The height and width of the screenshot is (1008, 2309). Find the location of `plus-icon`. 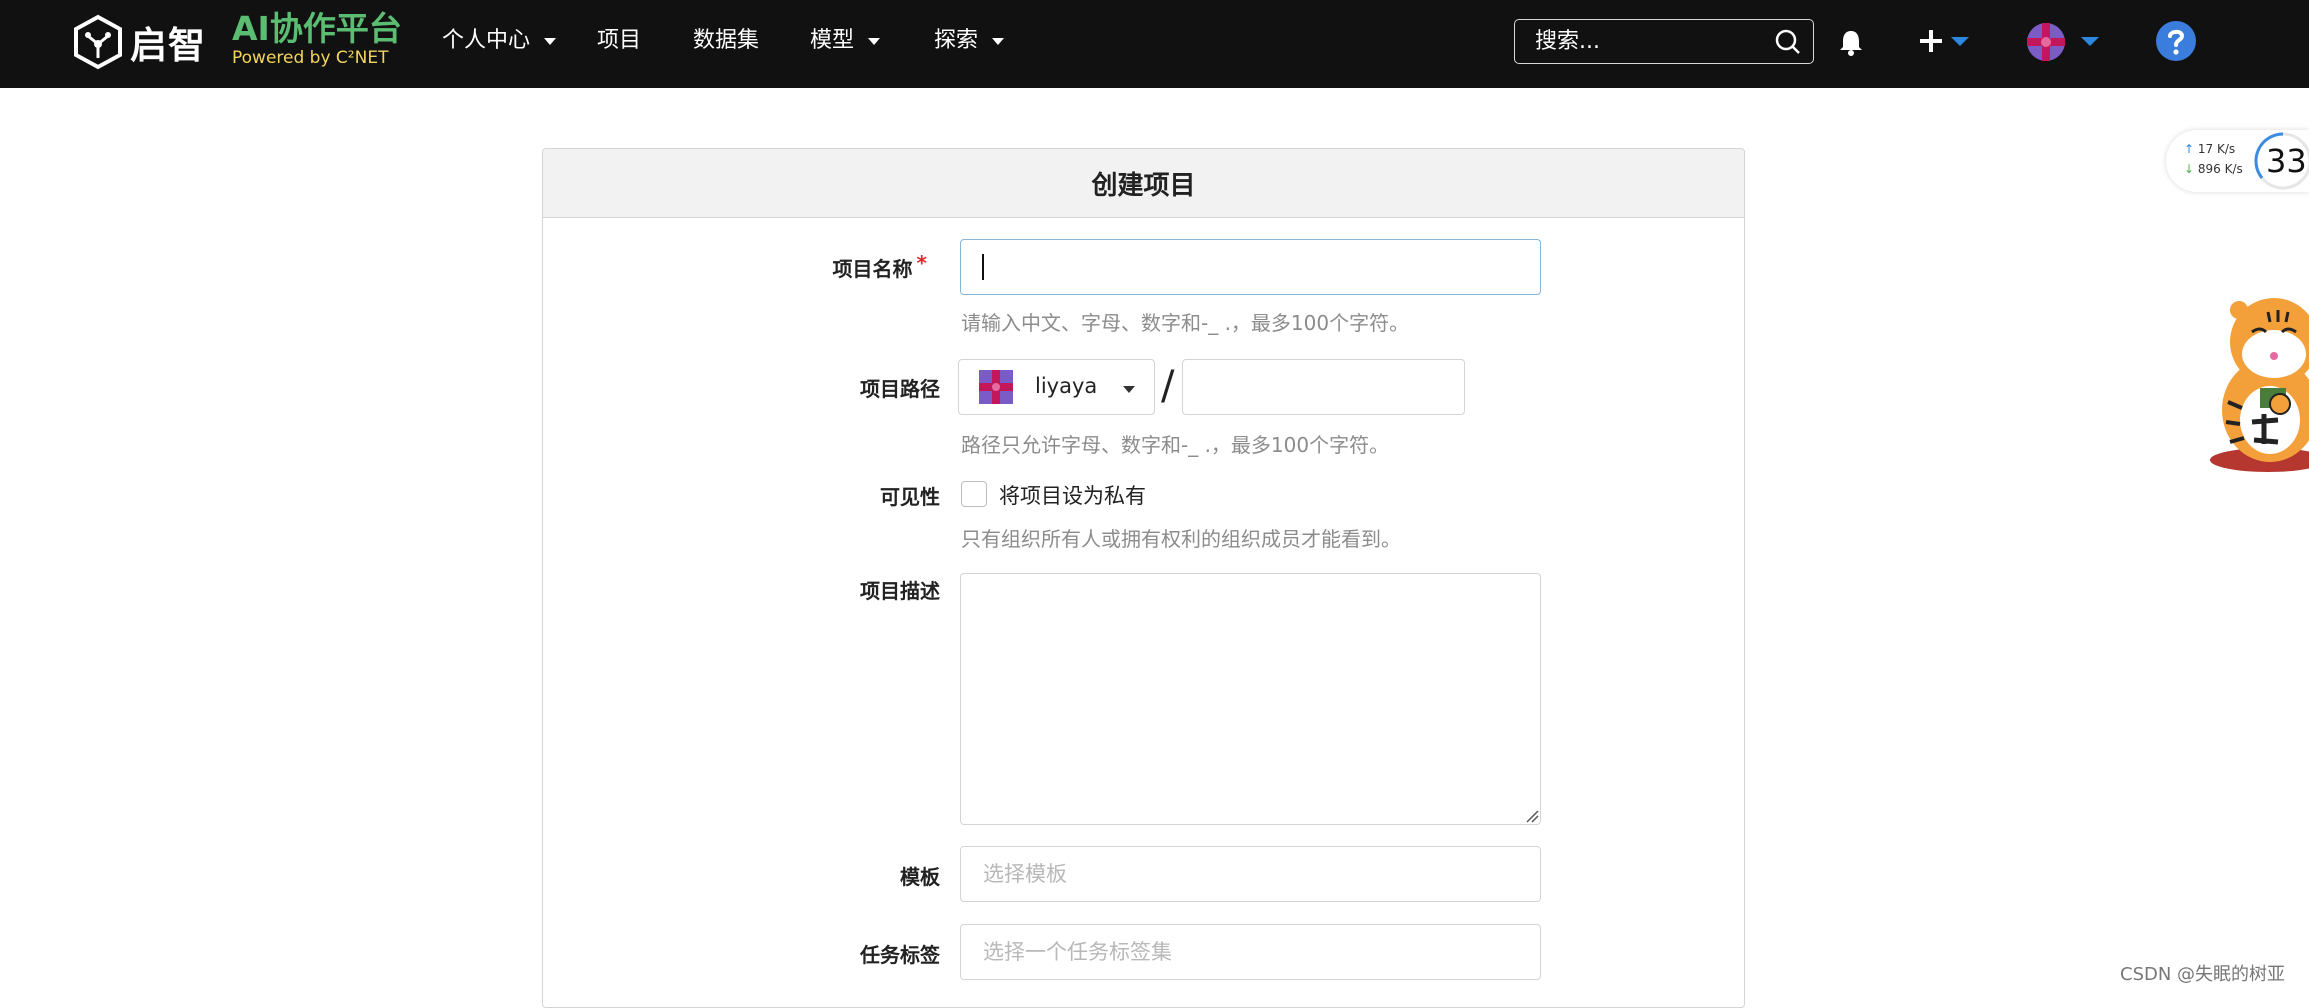

plus-icon is located at coordinates (1931, 41).